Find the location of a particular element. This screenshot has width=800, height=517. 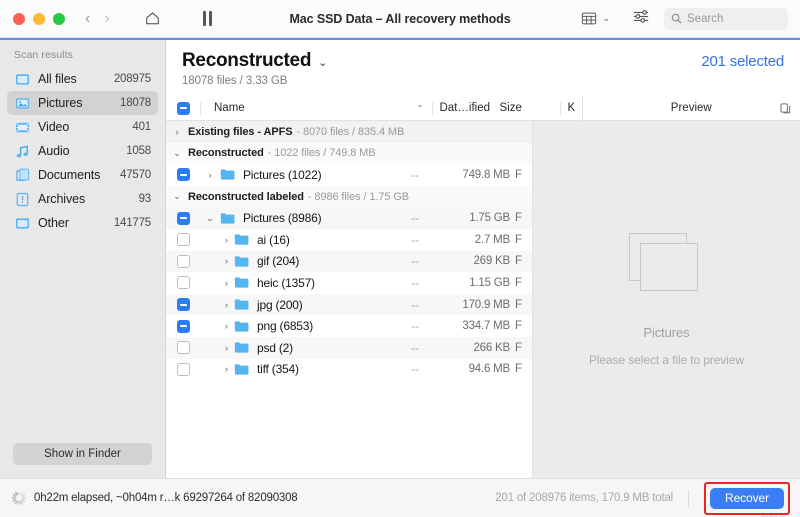

table-row: › tiff (354) -- 94.6 MB F is located at coordinates (349, 370).